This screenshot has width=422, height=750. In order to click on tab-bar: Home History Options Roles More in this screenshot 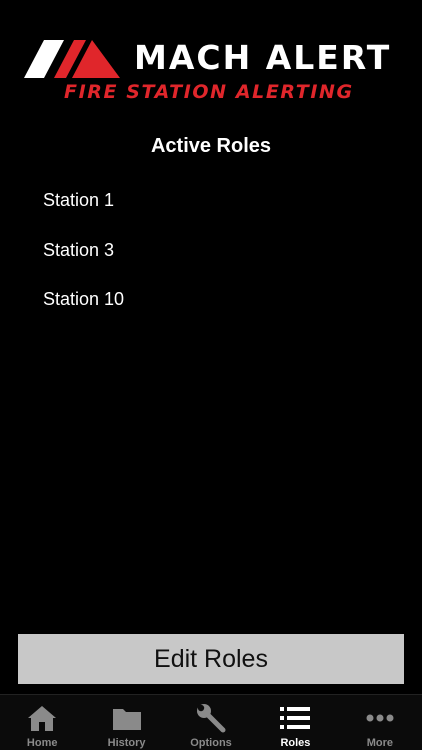, I will do `click(211, 722)`.